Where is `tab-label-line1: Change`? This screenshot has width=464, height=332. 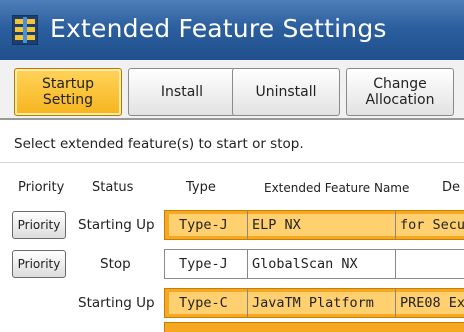
tab-label-line1: Change is located at coordinates (400, 84).